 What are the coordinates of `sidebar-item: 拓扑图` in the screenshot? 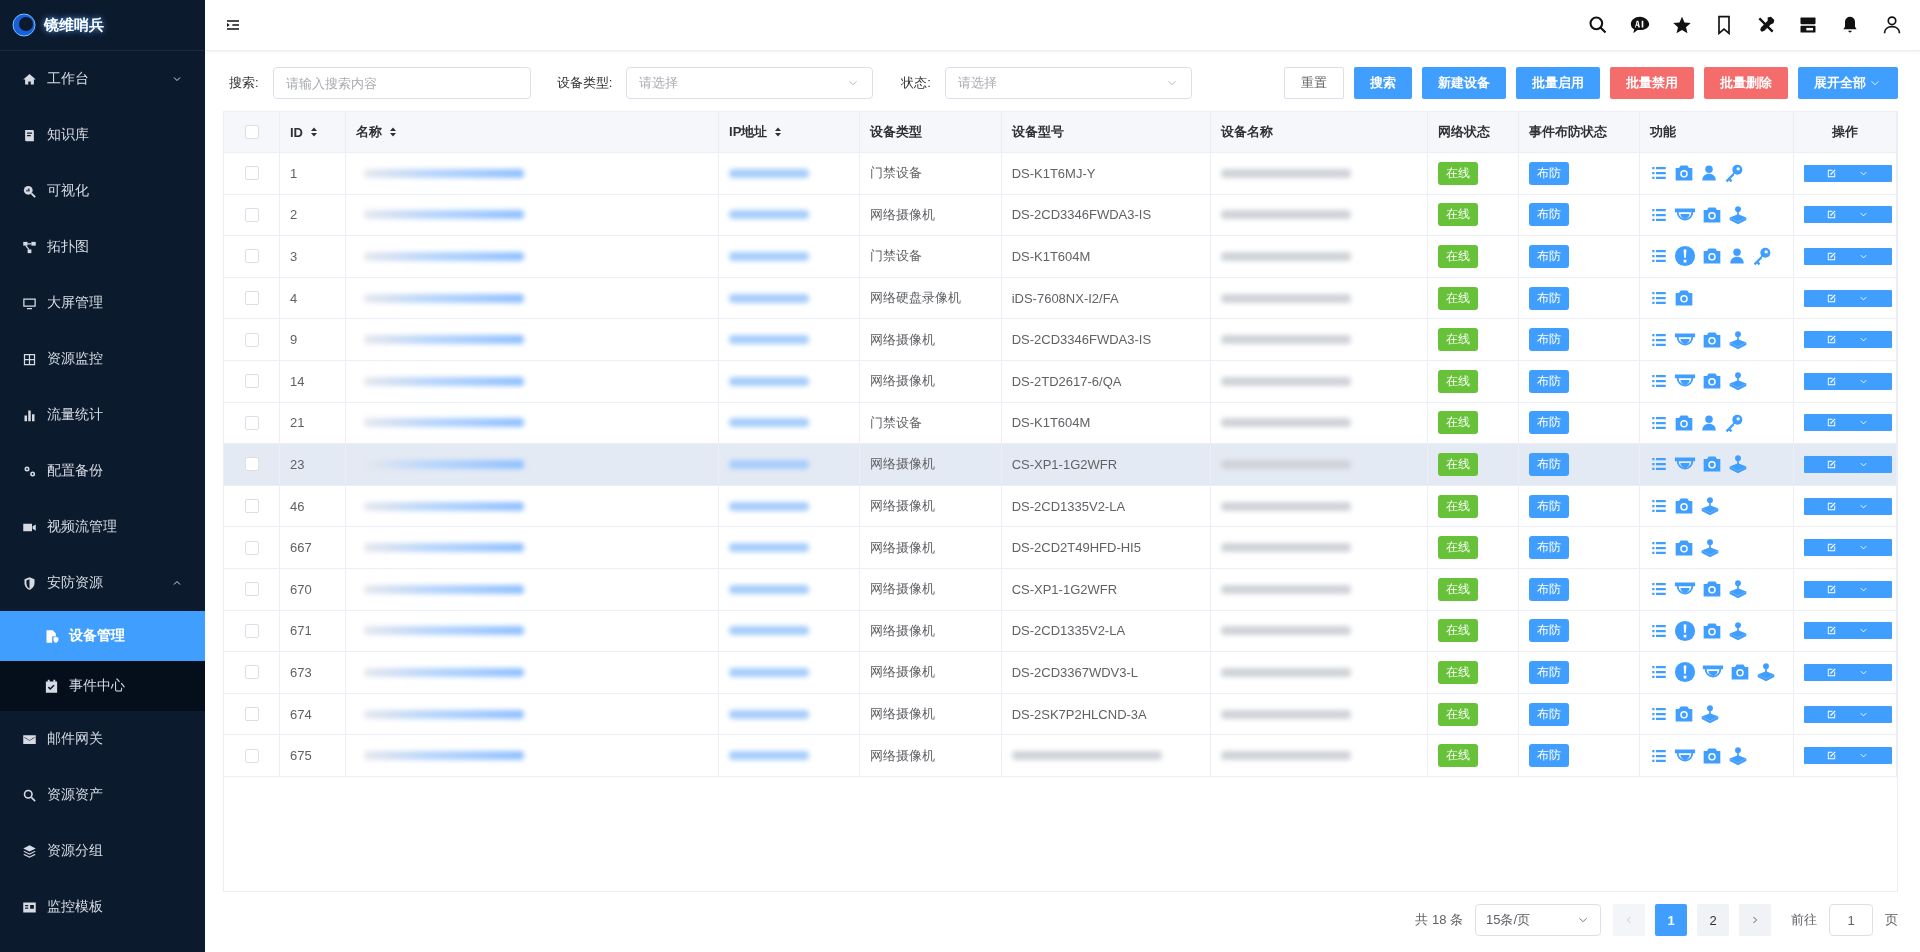 It's located at (102, 247).